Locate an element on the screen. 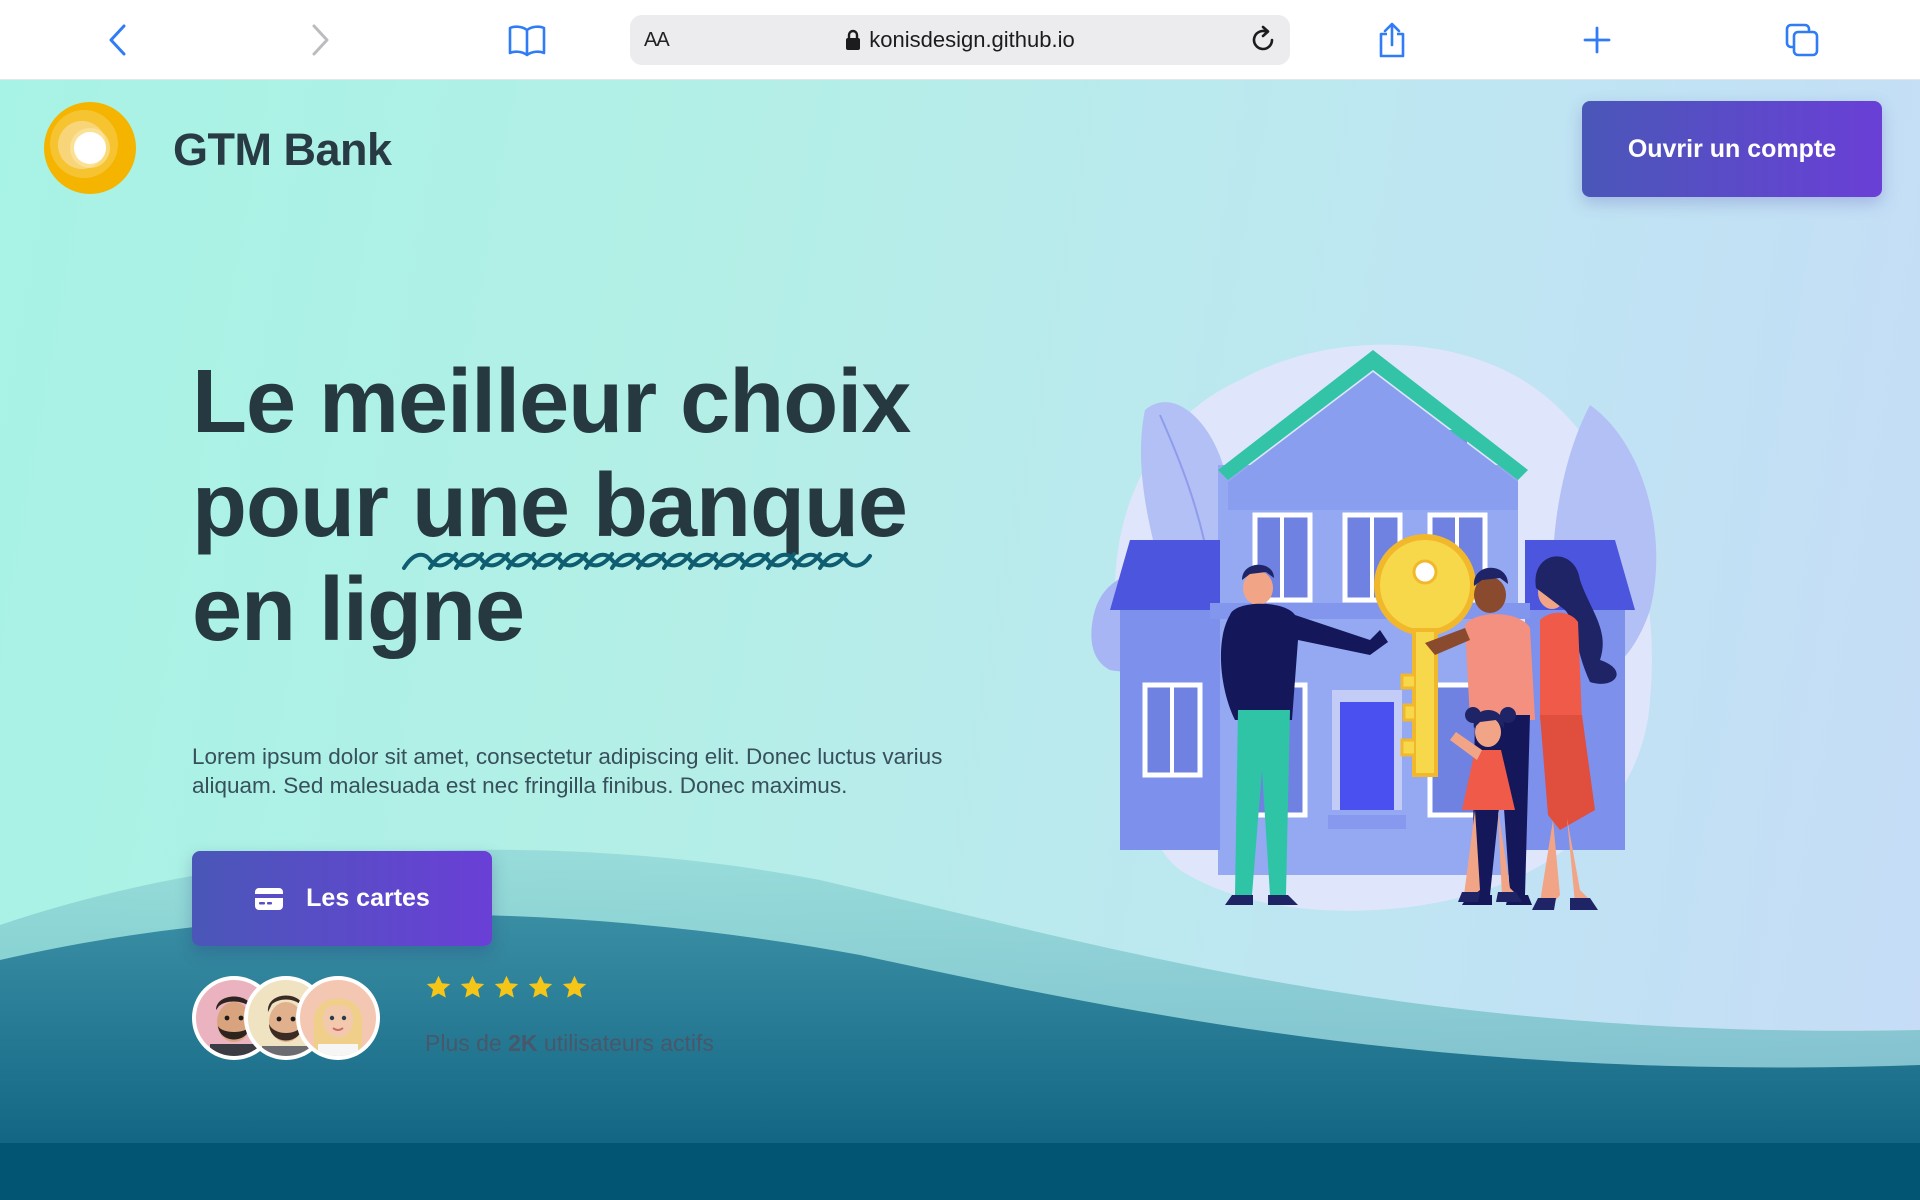 Image resolution: width=1920 pixels, height=1200 pixels. headline-line-3: en ligne is located at coordinates (358, 610).